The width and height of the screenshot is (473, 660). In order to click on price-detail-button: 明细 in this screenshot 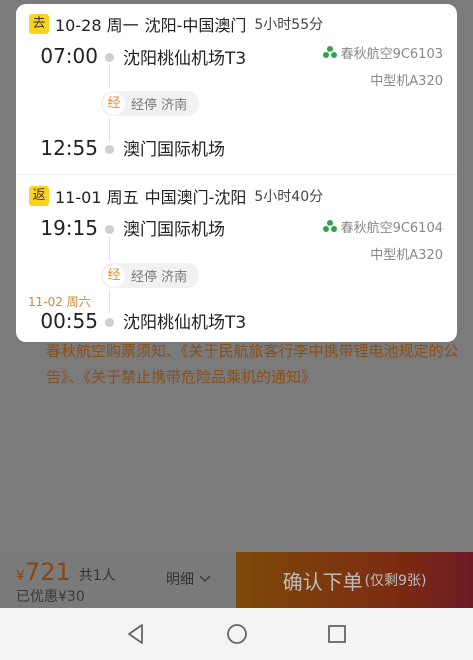, I will do `click(189, 579)`.